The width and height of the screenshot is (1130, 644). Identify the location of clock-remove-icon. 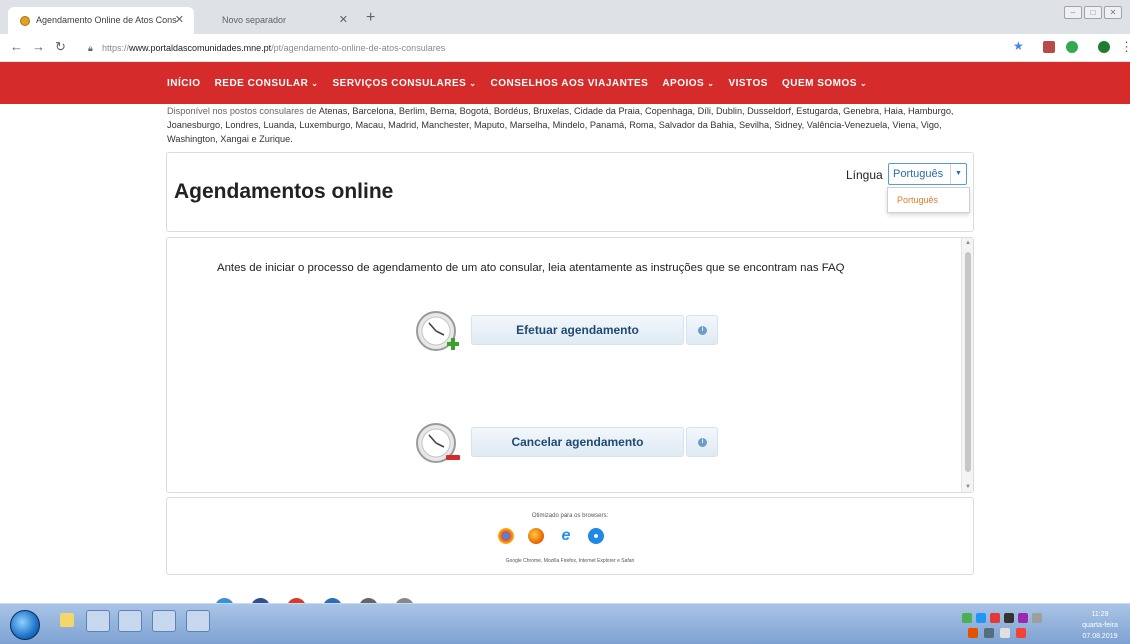
(438, 443).